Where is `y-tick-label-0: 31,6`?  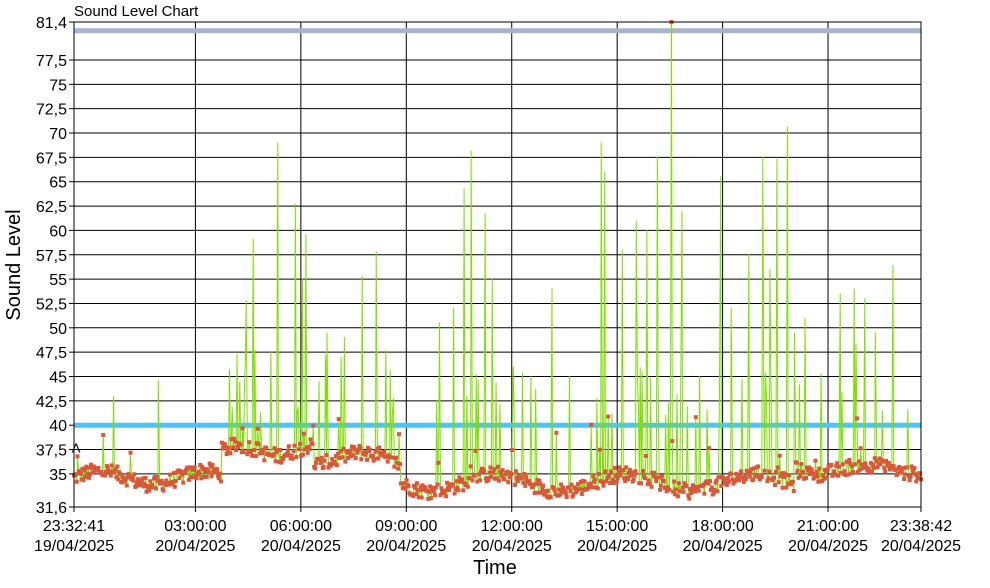 y-tick-label-0: 31,6 is located at coordinates (51, 508).